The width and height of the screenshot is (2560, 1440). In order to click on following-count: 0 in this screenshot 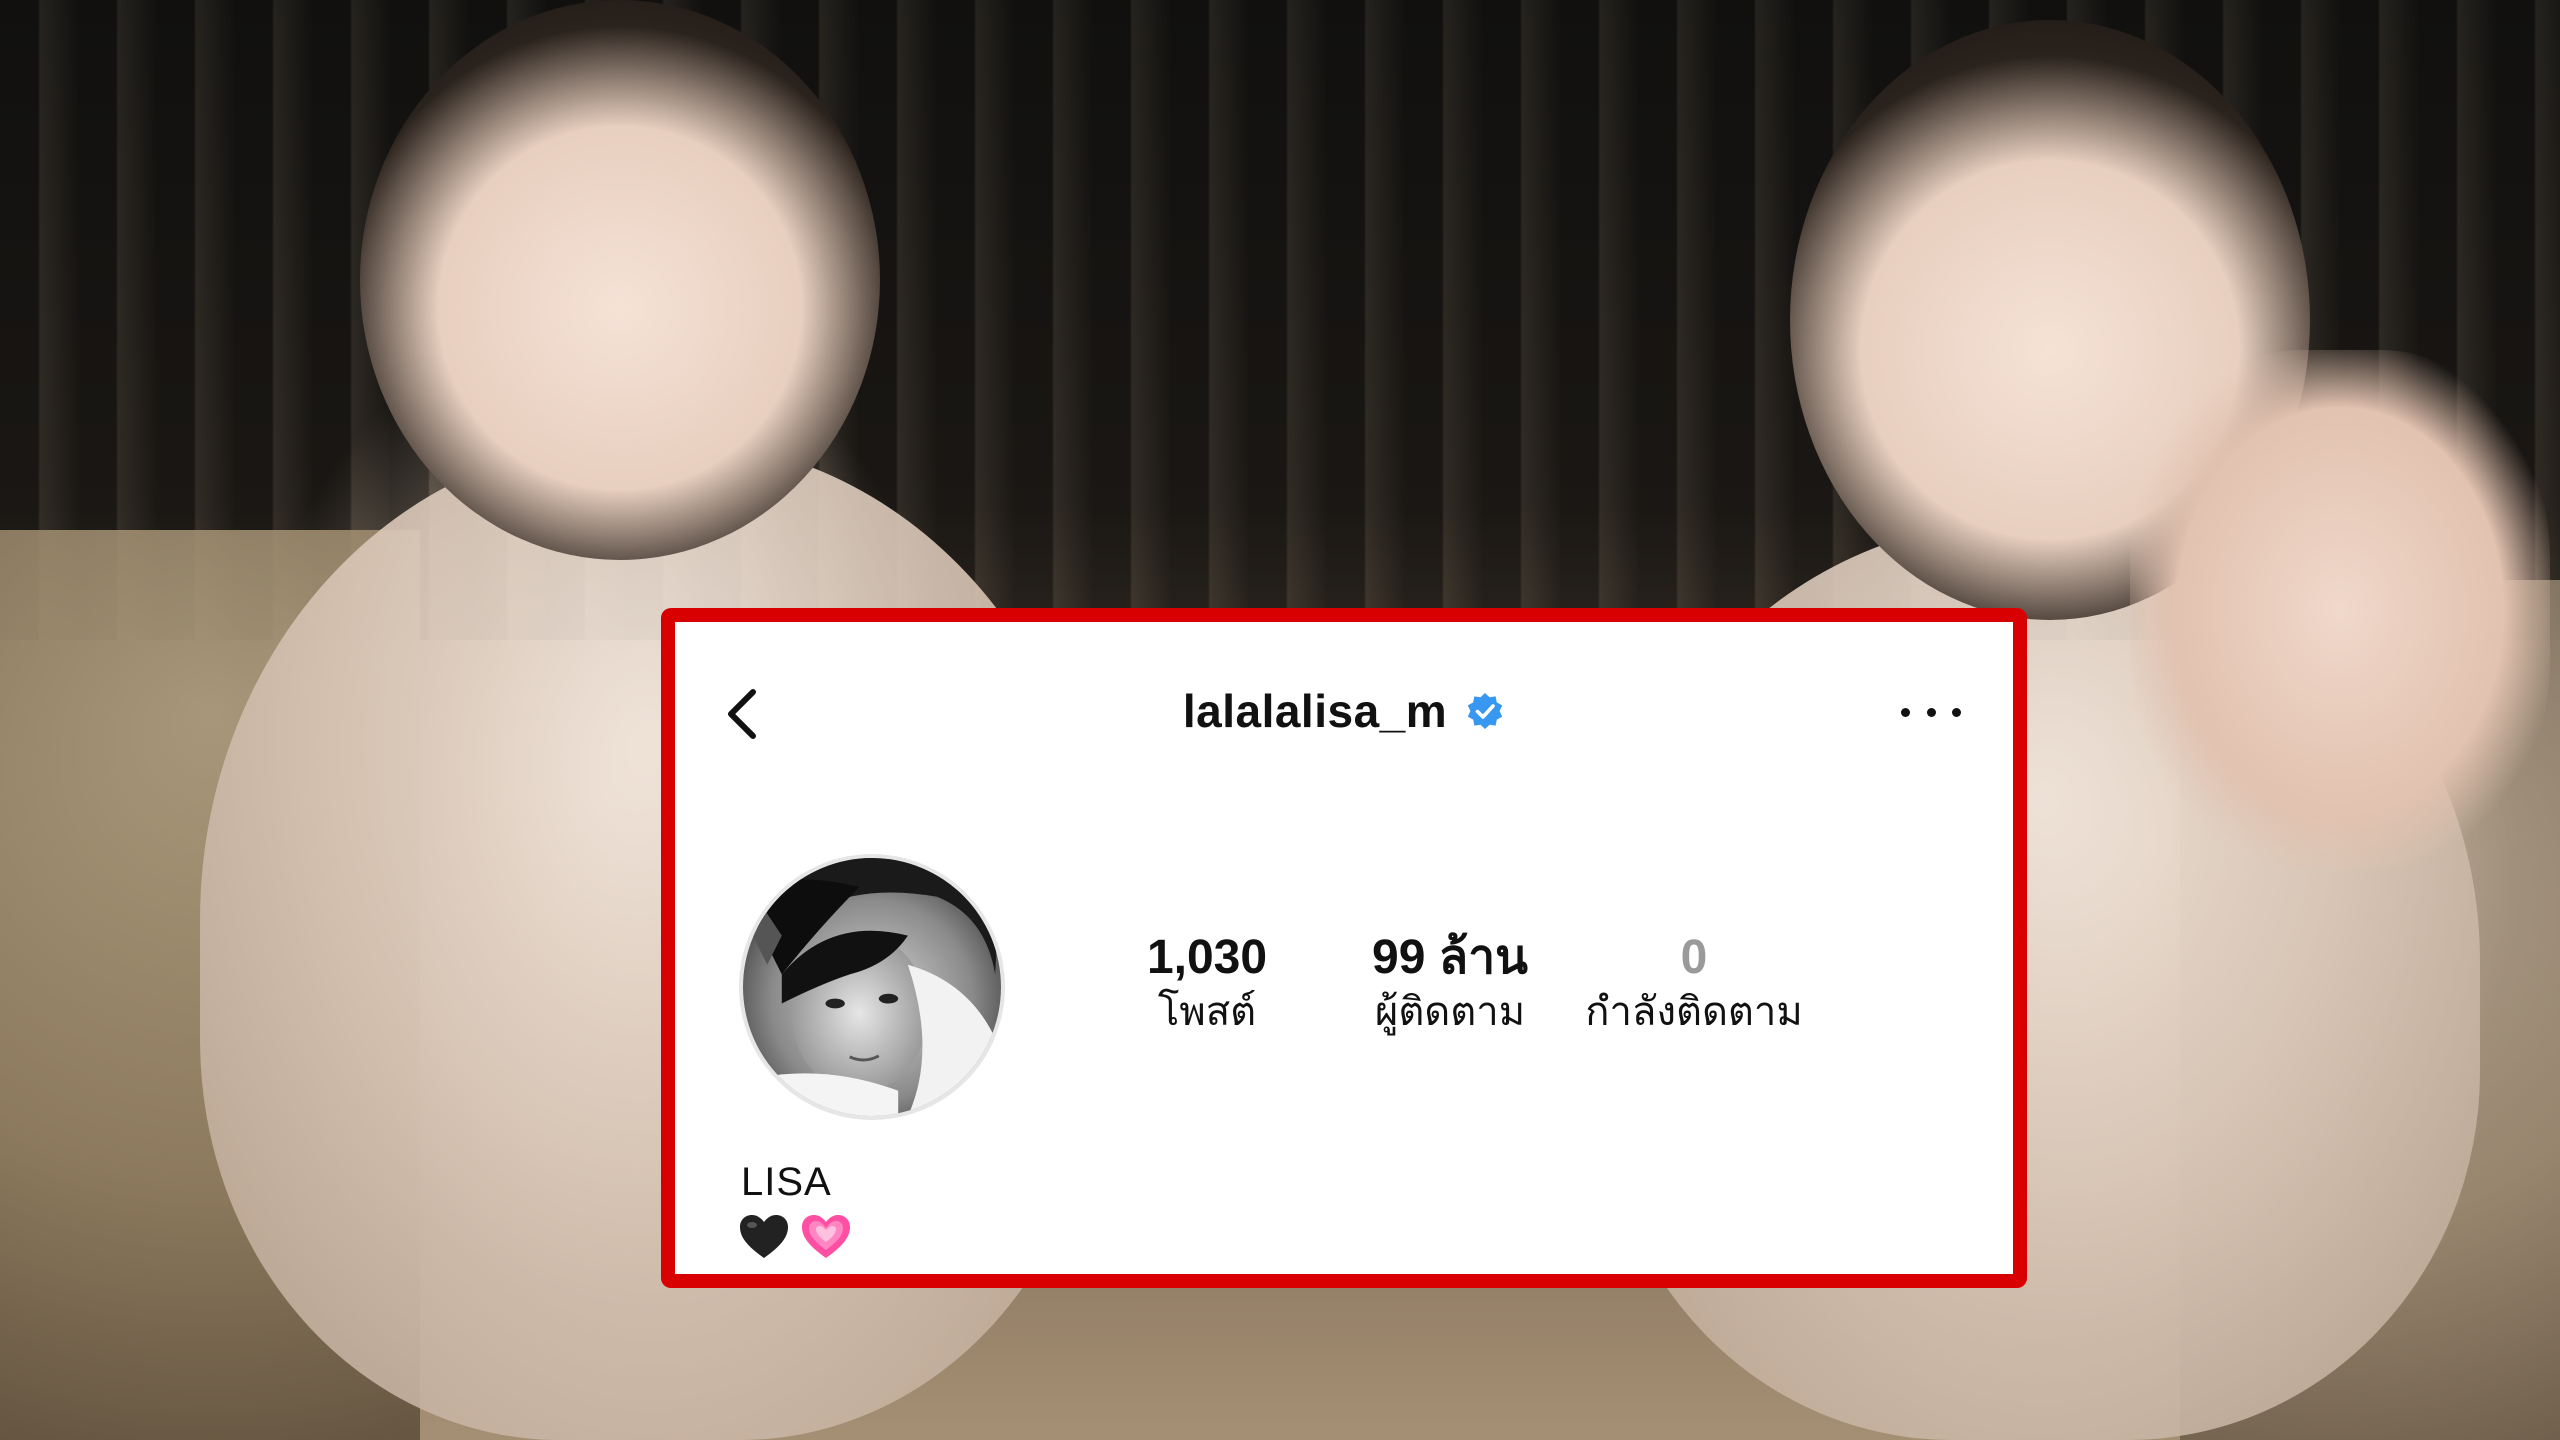, I will do `click(1694, 957)`.